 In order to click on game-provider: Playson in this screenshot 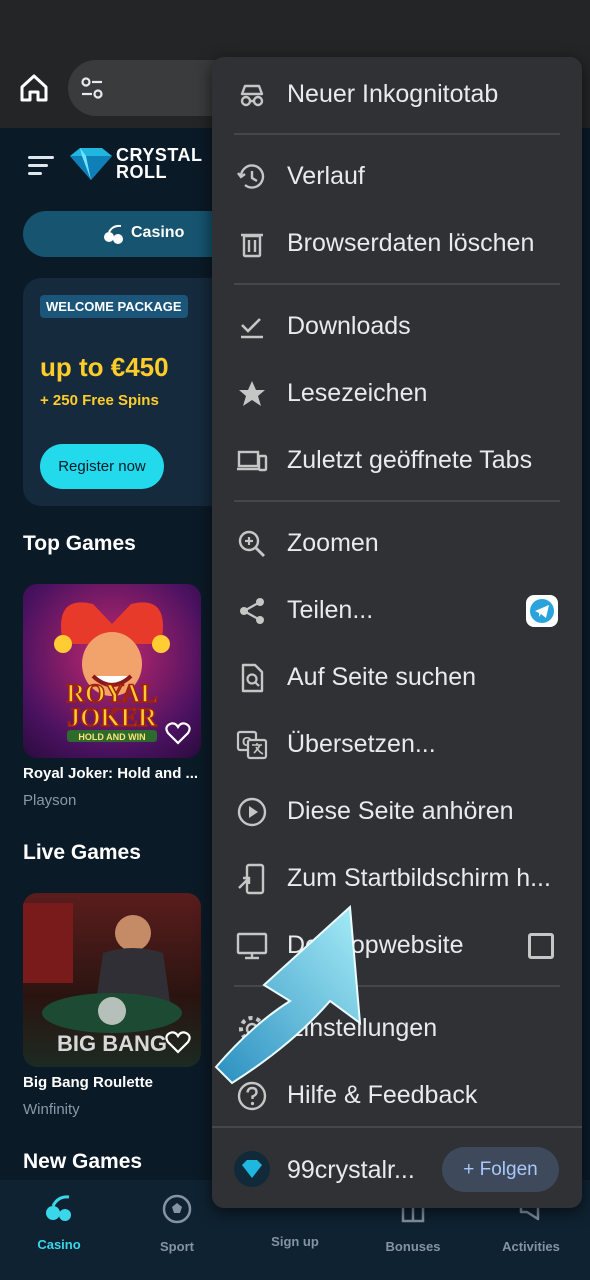, I will do `click(50, 800)`.